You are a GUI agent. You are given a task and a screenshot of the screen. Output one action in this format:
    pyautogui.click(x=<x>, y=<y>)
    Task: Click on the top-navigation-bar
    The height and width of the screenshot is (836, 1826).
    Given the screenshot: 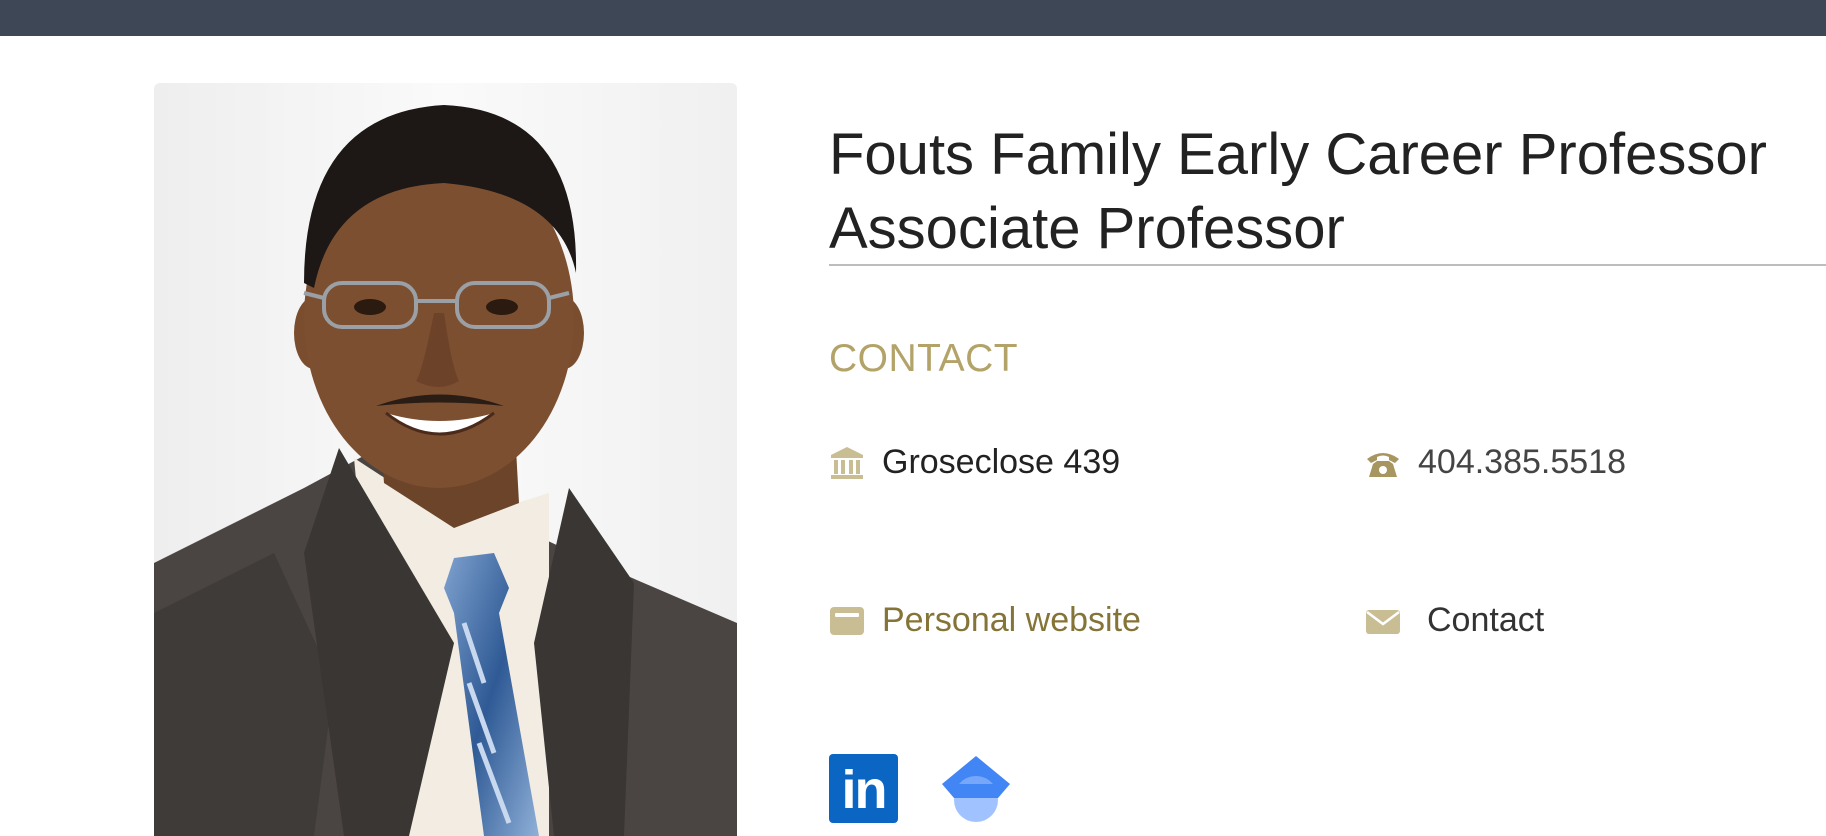 What is the action you would take?
    pyautogui.click(x=913, y=18)
    